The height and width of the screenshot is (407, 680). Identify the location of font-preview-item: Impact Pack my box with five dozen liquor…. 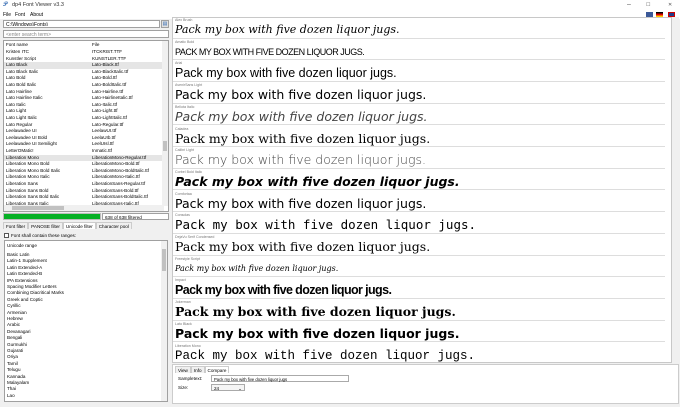
(419, 288).